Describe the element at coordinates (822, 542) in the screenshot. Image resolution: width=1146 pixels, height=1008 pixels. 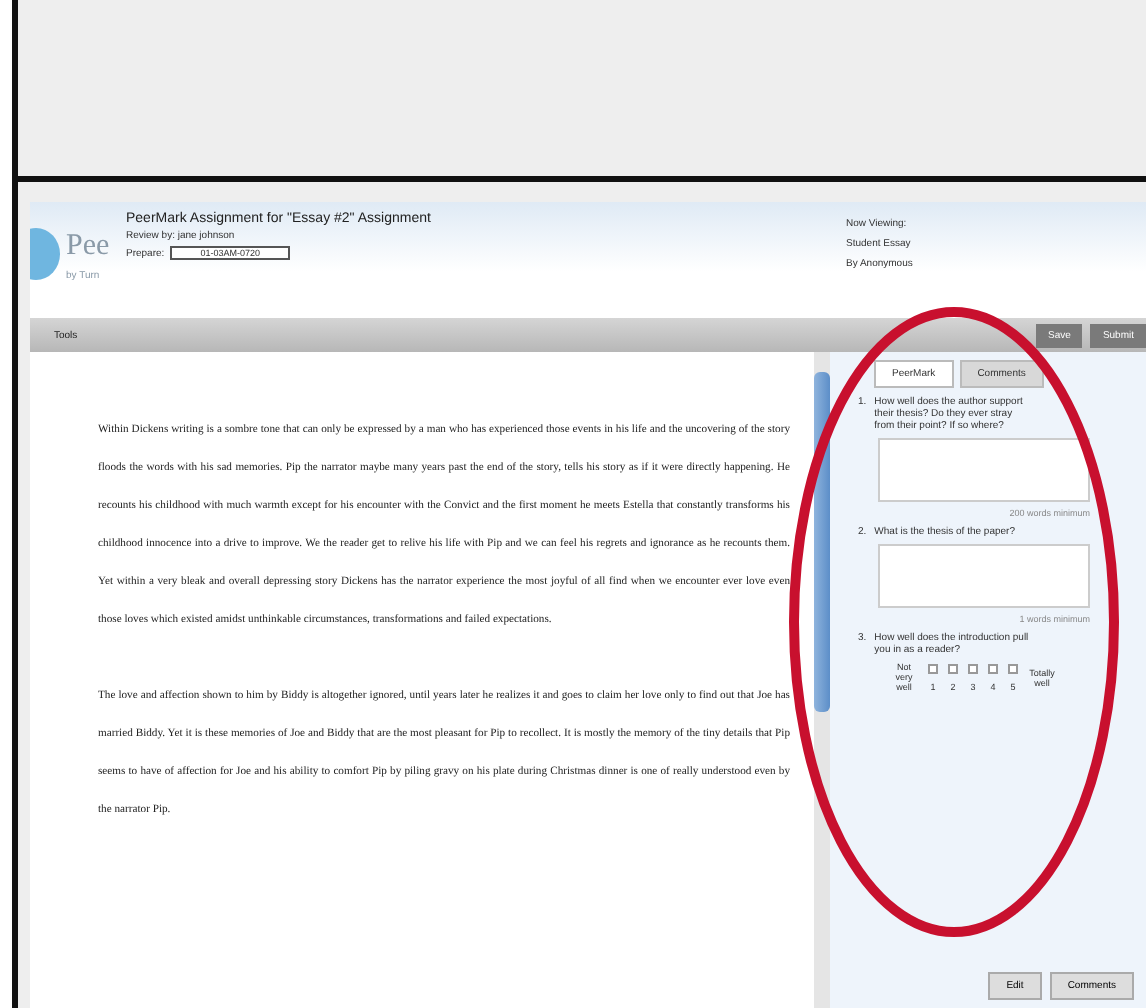
I see `scrollbar-thumb` at that location.